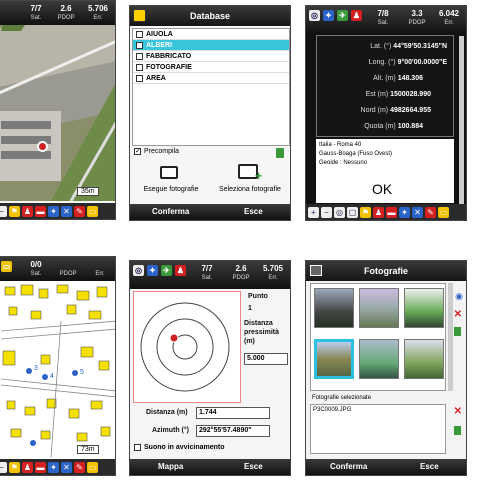 The height and width of the screenshot is (480, 480). What do you see at coordinates (377, 94) in the screenshot?
I see `est-label: Est (m)` at bounding box center [377, 94].